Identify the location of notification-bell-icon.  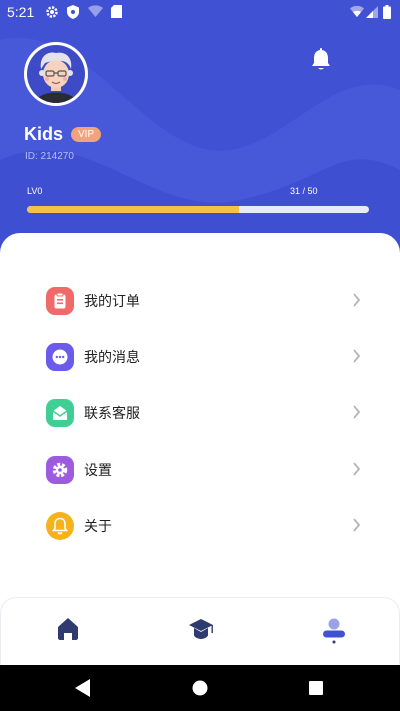
(321, 60).